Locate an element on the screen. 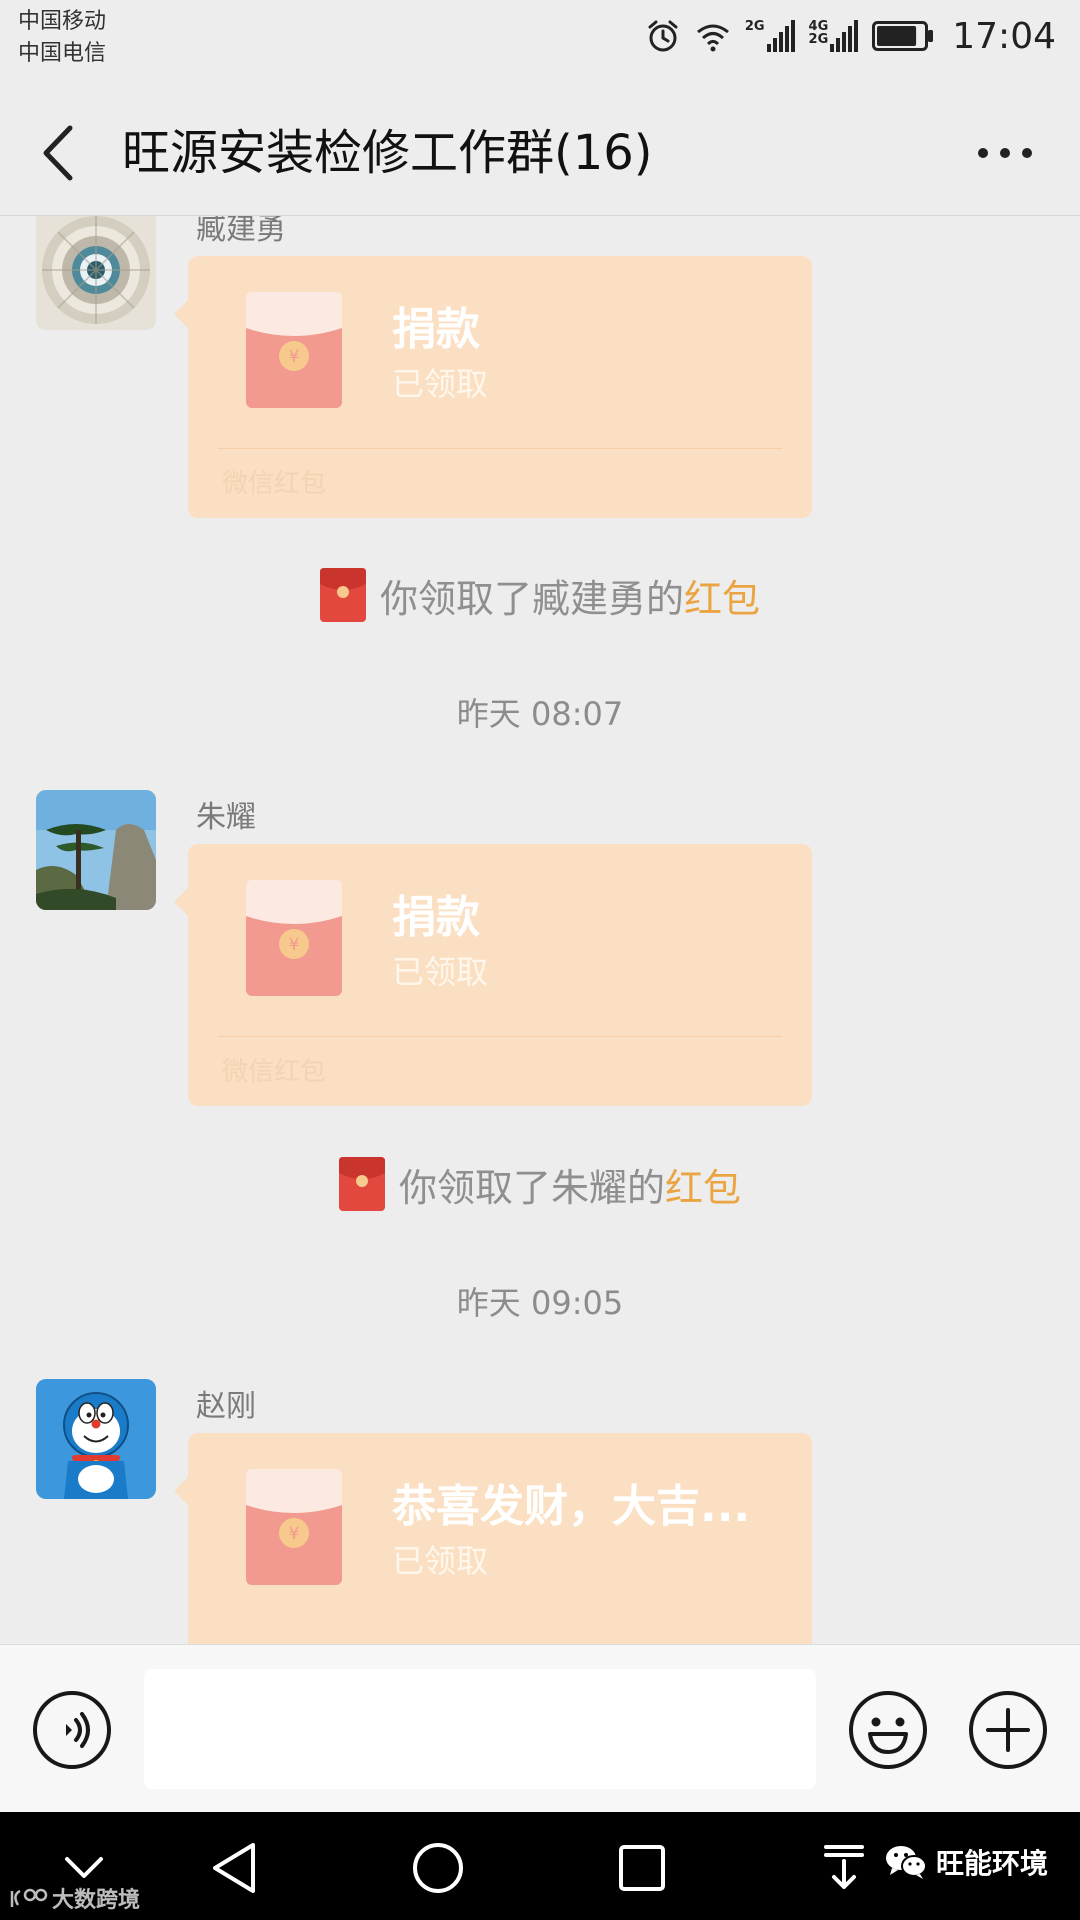 This screenshot has height=1920, width=1080. nav-home-button is located at coordinates (438, 1868).